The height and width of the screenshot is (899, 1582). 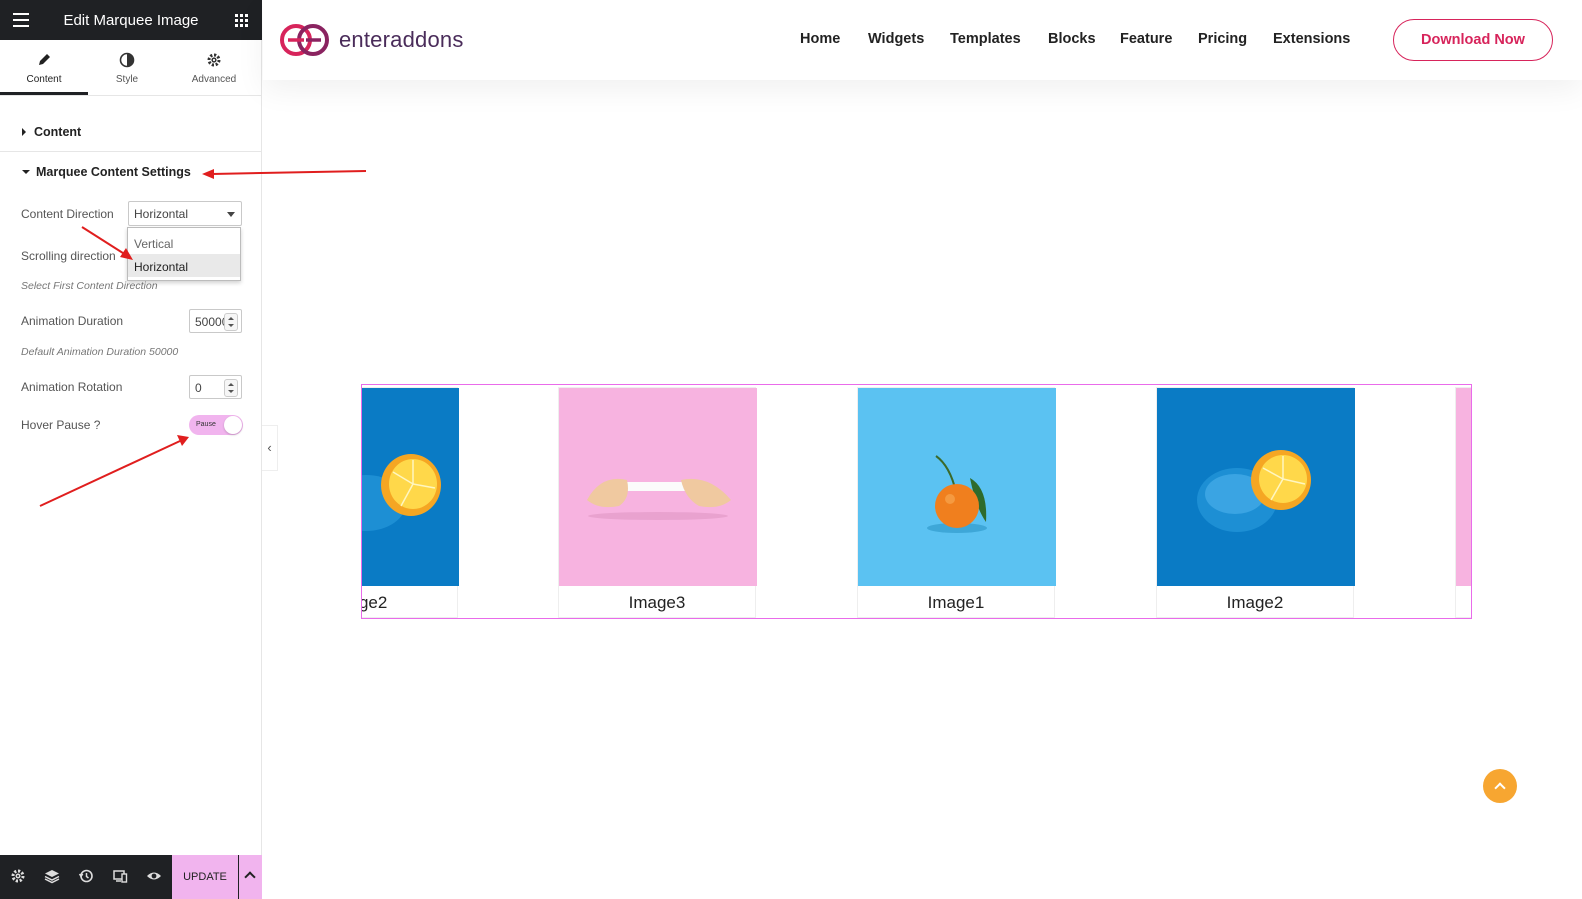 I want to click on enteraddons-logo-icon, so click(x=304, y=40).